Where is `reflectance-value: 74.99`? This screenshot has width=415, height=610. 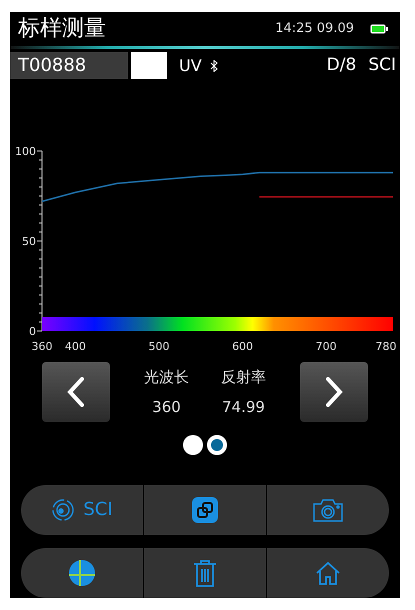 reflectance-value: 74.99 is located at coordinates (243, 407).